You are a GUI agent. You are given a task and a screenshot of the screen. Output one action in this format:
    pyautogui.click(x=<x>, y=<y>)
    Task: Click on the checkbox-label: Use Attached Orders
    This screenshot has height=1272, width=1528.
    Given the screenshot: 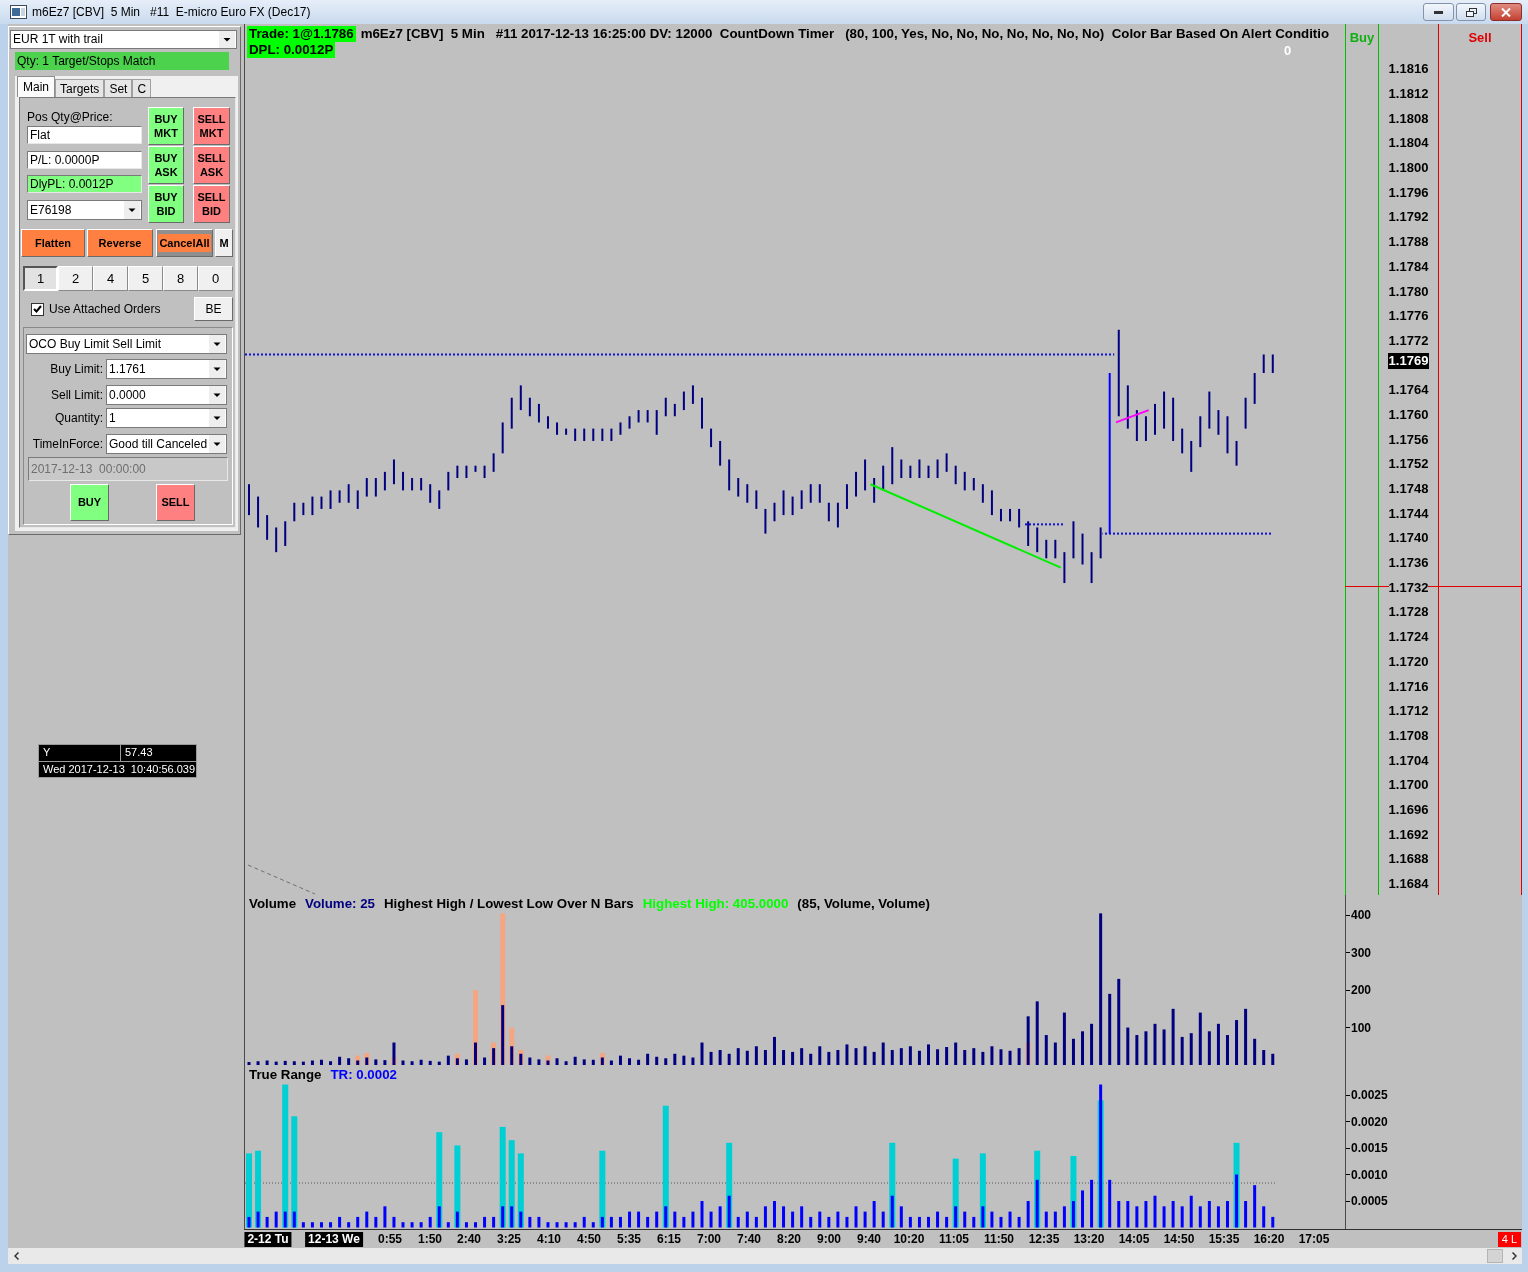 What is the action you would take?
    pyautogui.click(x=105, y=309)
    